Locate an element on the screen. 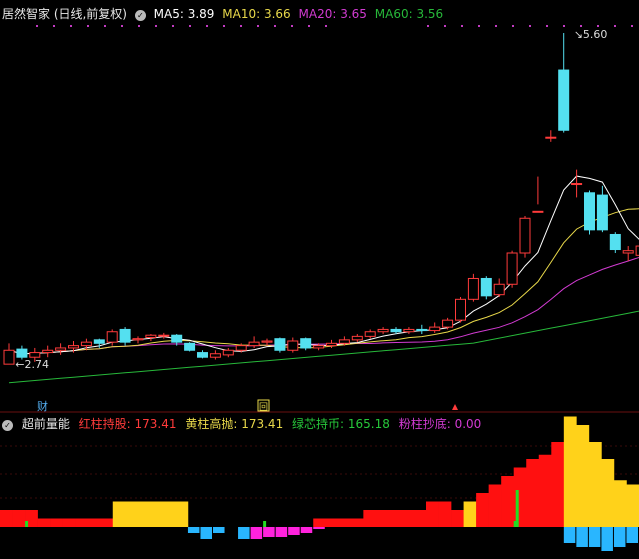 The height and width of the screenshot is (559, 639). pink-bar-label: 粉柱抄底: 0.00 is located at coordinates (440, 424).